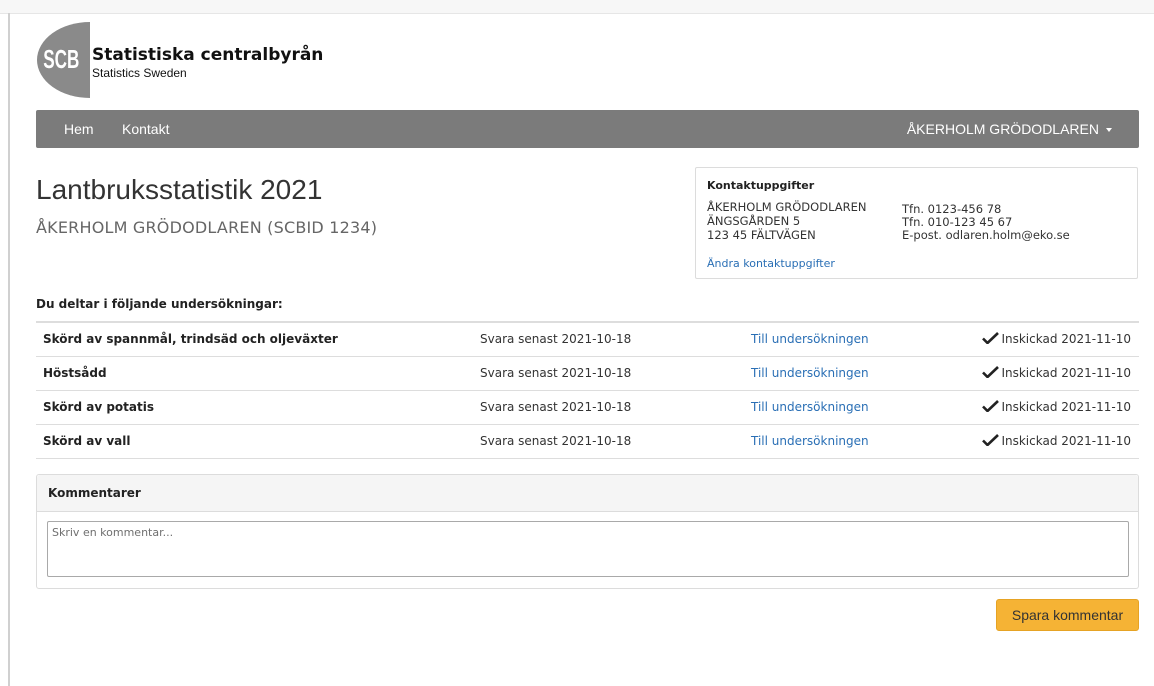 The height and width of the screenshot is (686, 1154). Describe the element at coordinates (208, 55) in the screenshot. I see `logo-title: Statistiska centralbyrån` at that location.